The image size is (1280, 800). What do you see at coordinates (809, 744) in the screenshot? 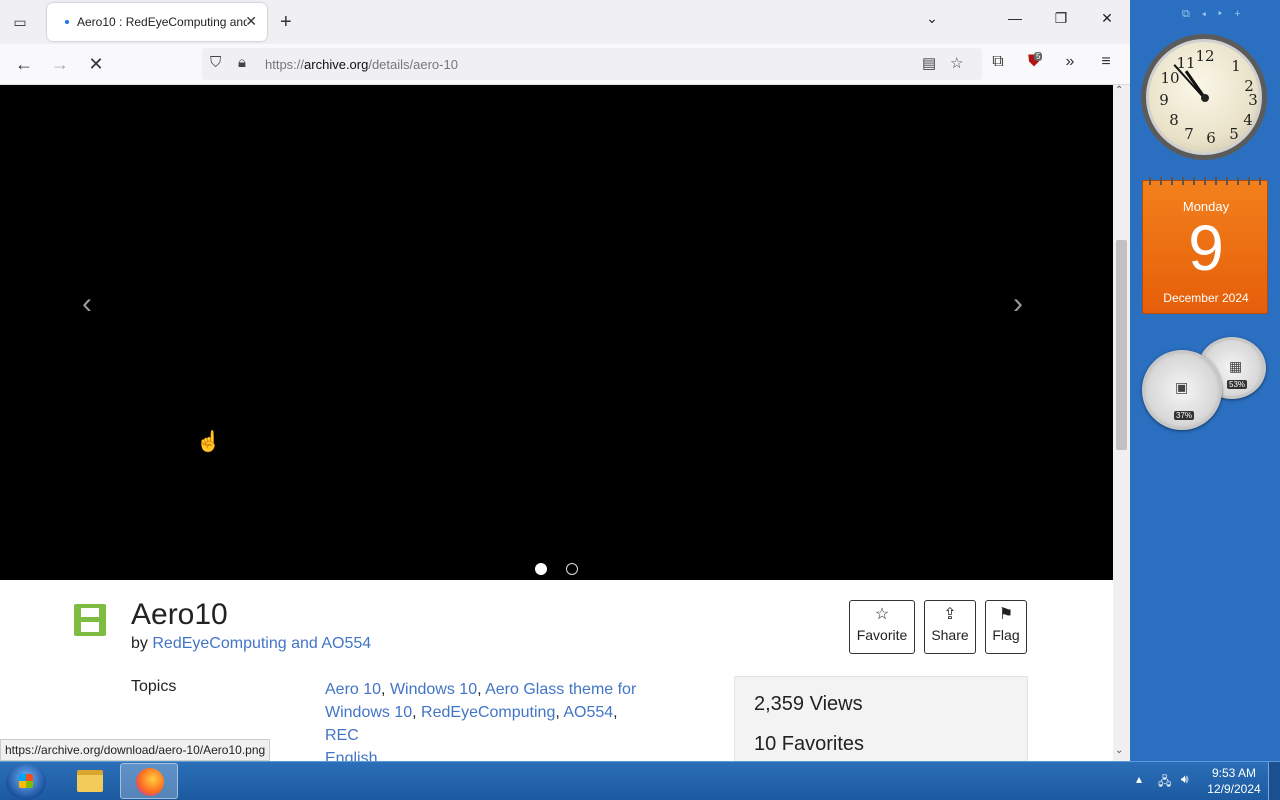
I see `favorites-count: 10 Favorites` at bounding box center [809, 744].